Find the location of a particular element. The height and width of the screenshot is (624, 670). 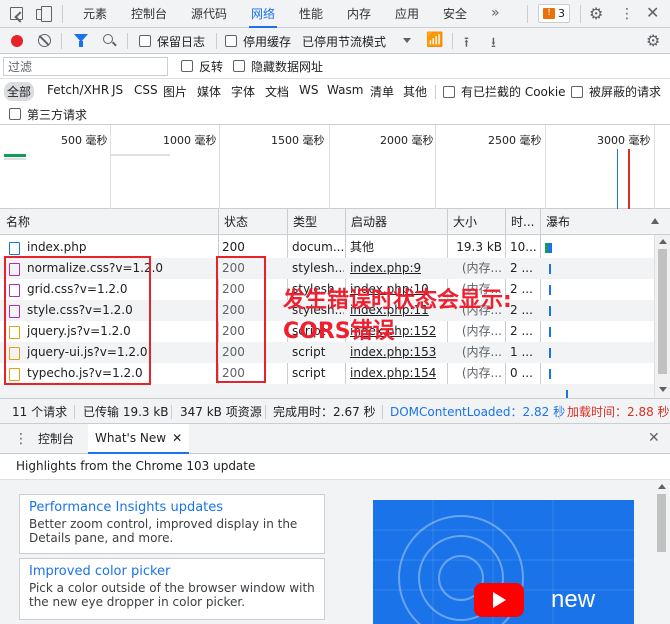

throttling-select: 已停用节流模式 is located at coordinates (344, 41).